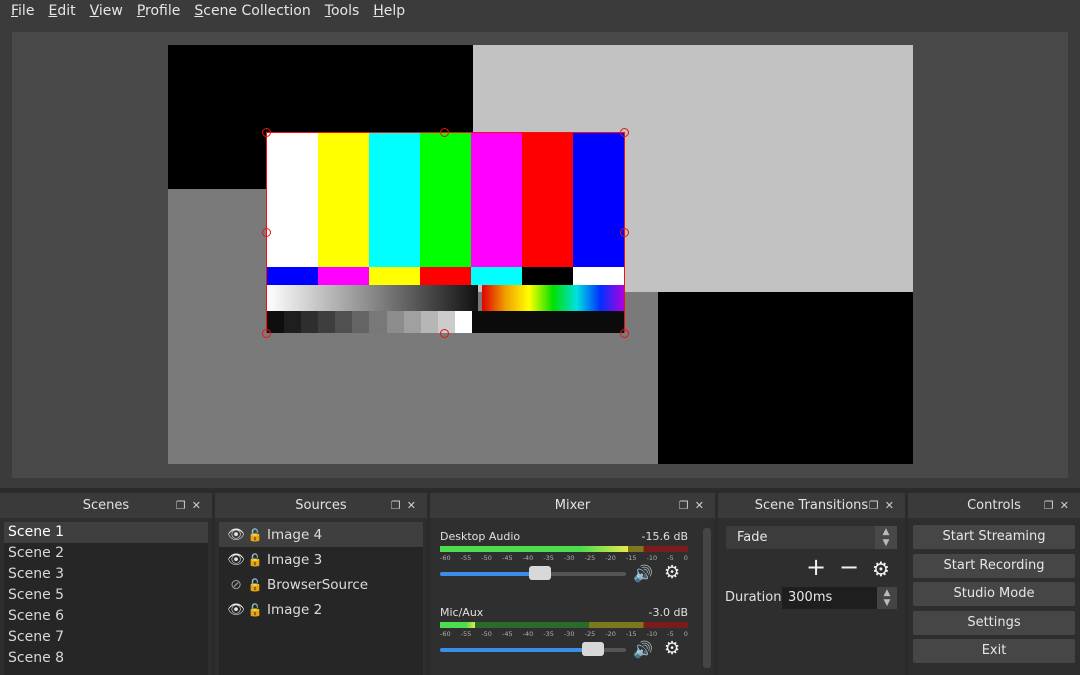 The width and height of the screenshot is (1080, 675). I want to click on scene-list-item: Scene 7, so click(106, 637).